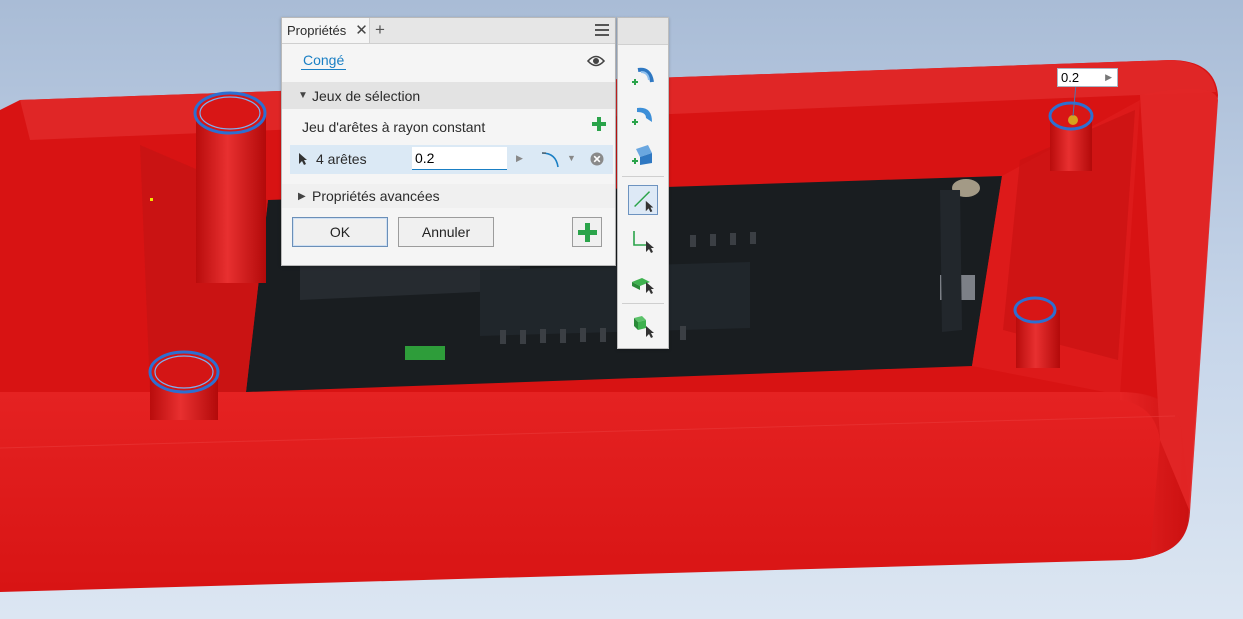 The image size is (1243, 619). I want to click on ok-button: OK, so click(340, 232).